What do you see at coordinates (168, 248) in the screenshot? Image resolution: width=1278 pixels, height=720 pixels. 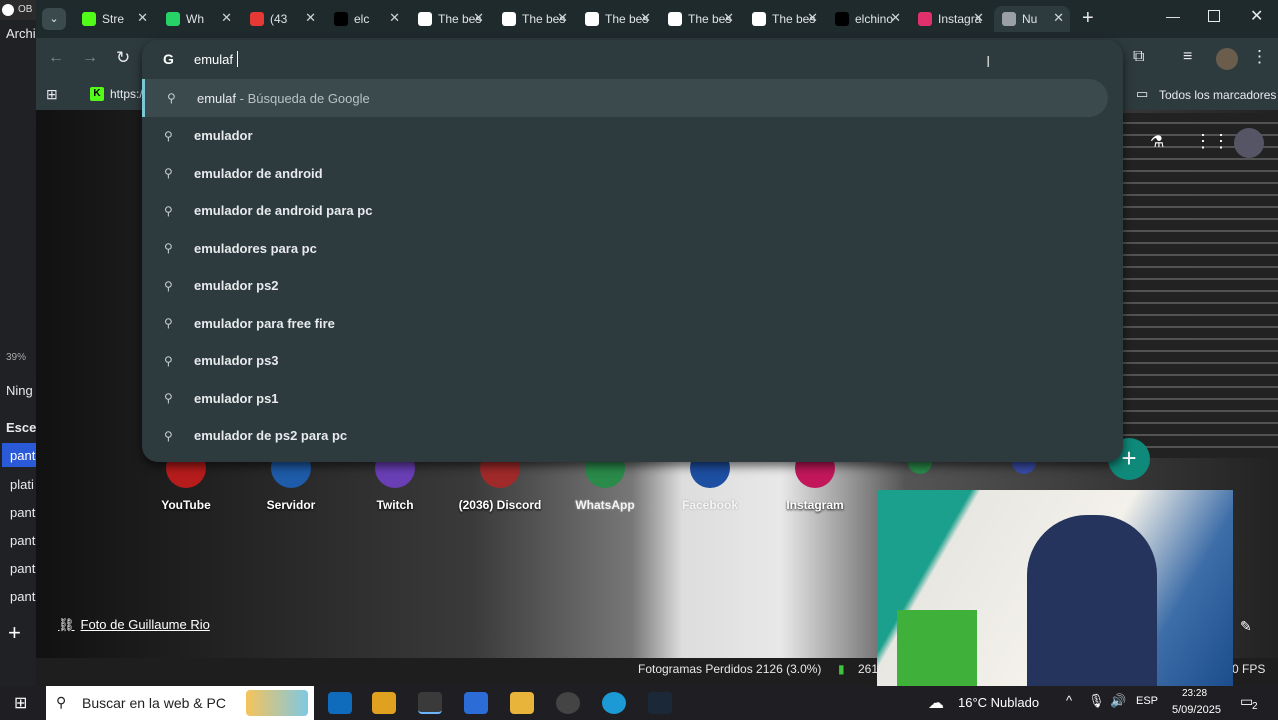 I see `search-icon: ⚲` at bounding box center [168, 248].